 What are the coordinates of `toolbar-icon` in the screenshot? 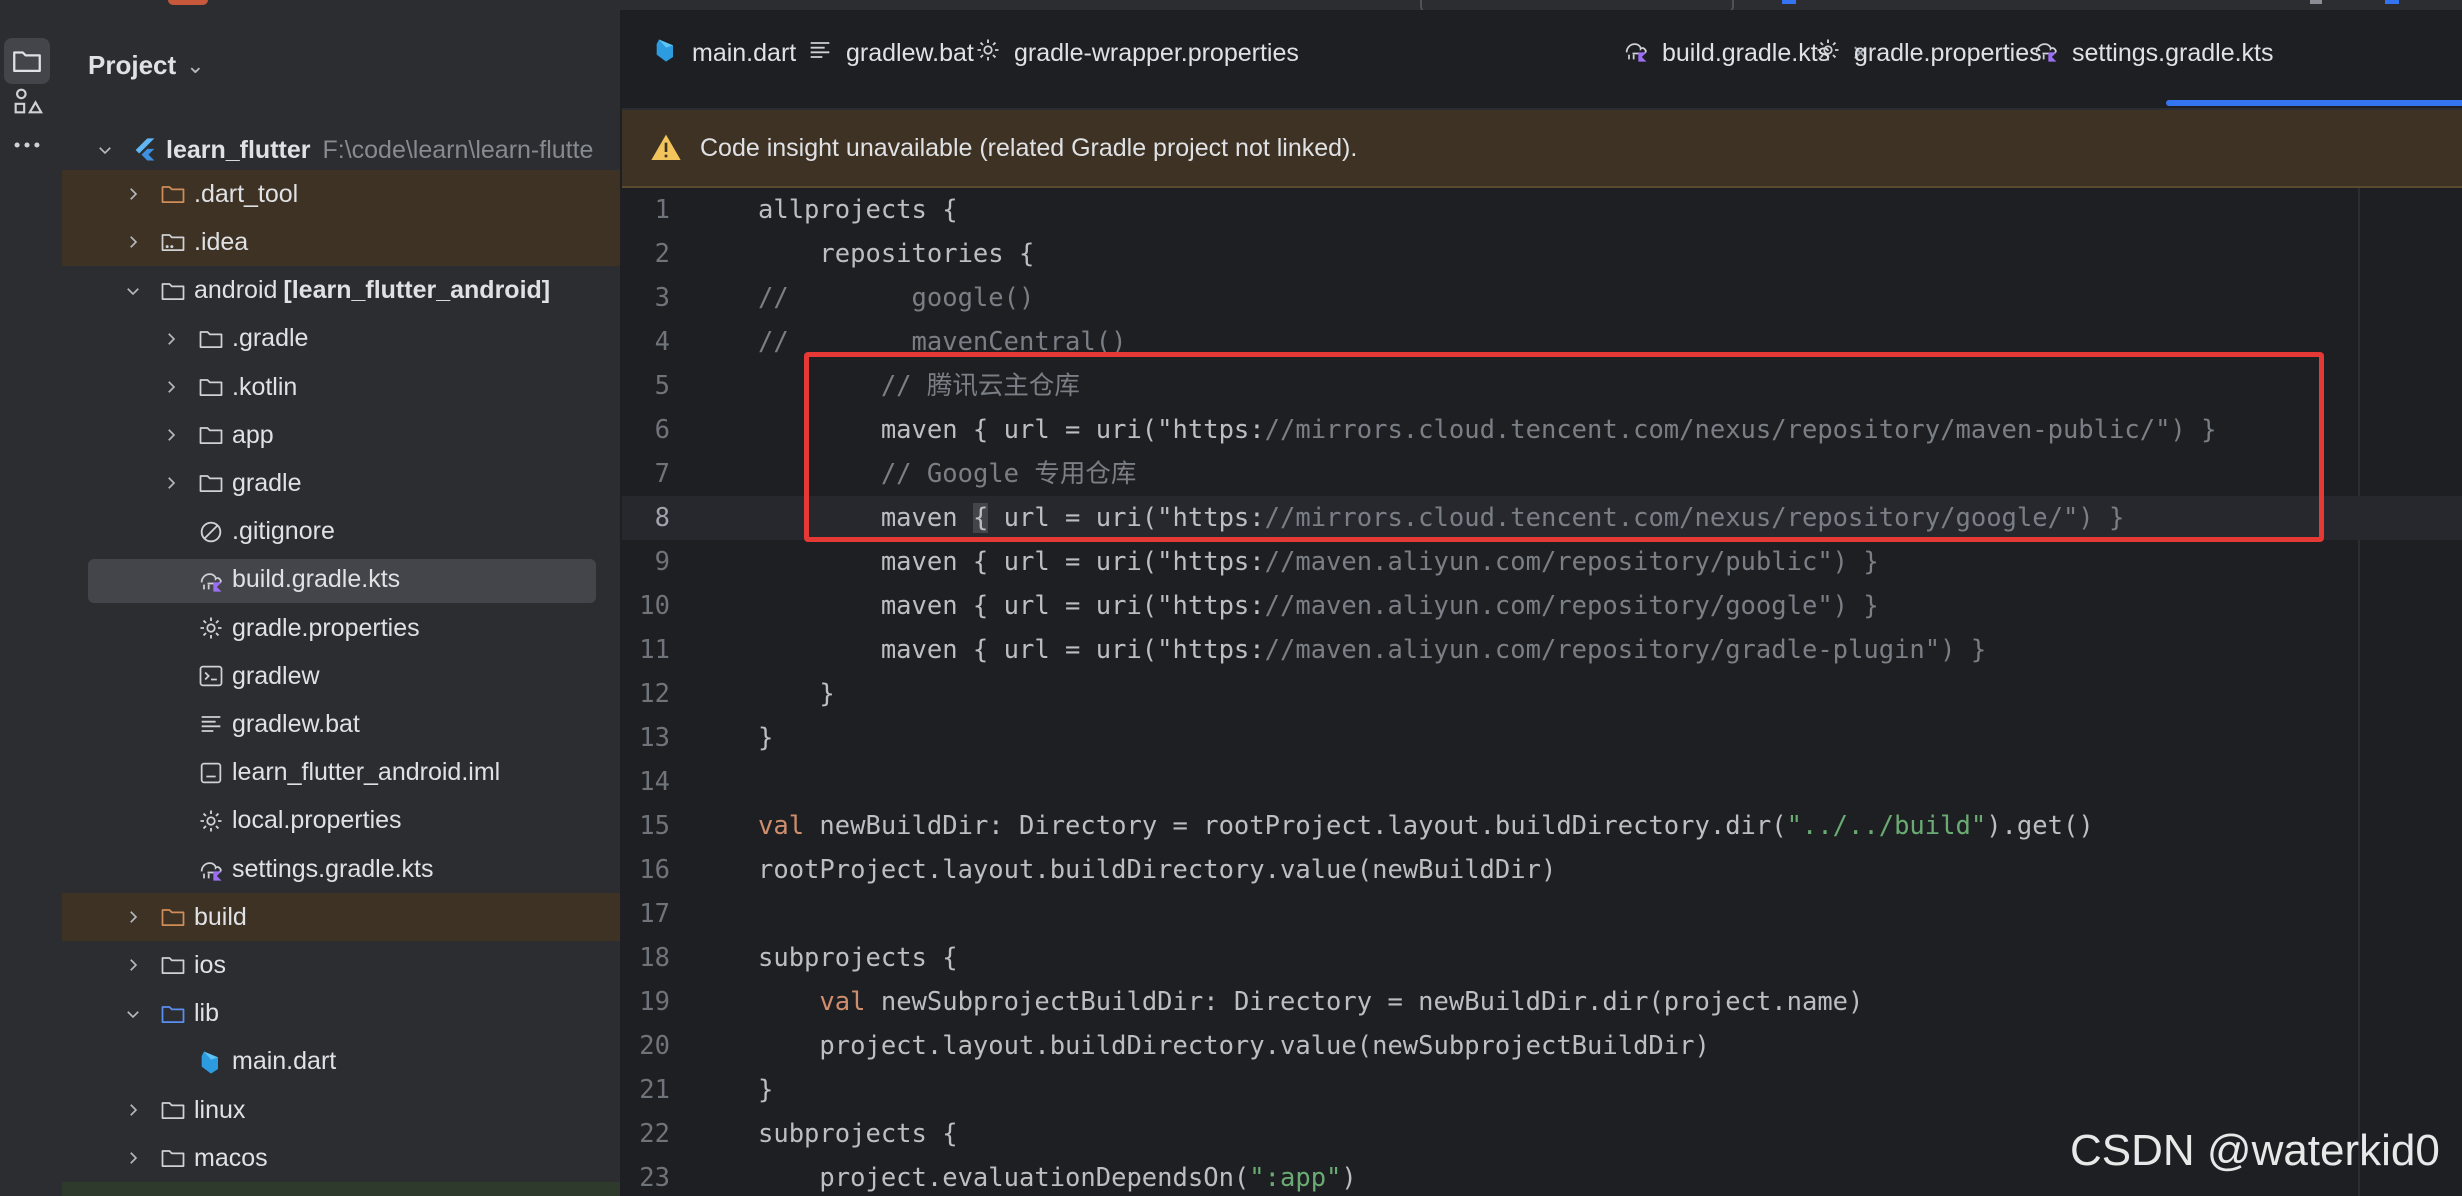 It's located at (2316, 2).